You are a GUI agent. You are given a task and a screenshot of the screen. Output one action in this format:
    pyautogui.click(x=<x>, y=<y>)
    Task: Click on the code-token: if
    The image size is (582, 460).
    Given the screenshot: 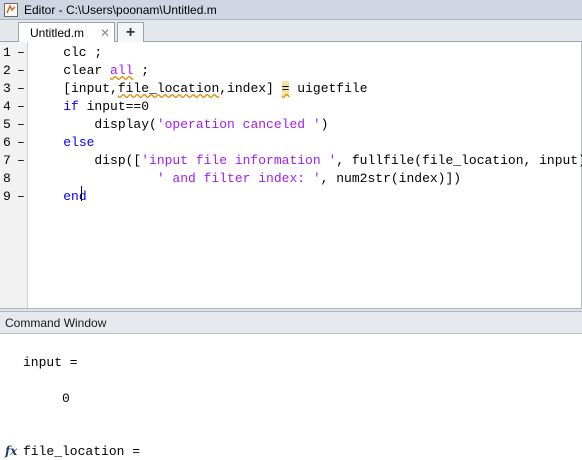 What is the action you would take?
    pyautogui.click(x=71, y=106)
    